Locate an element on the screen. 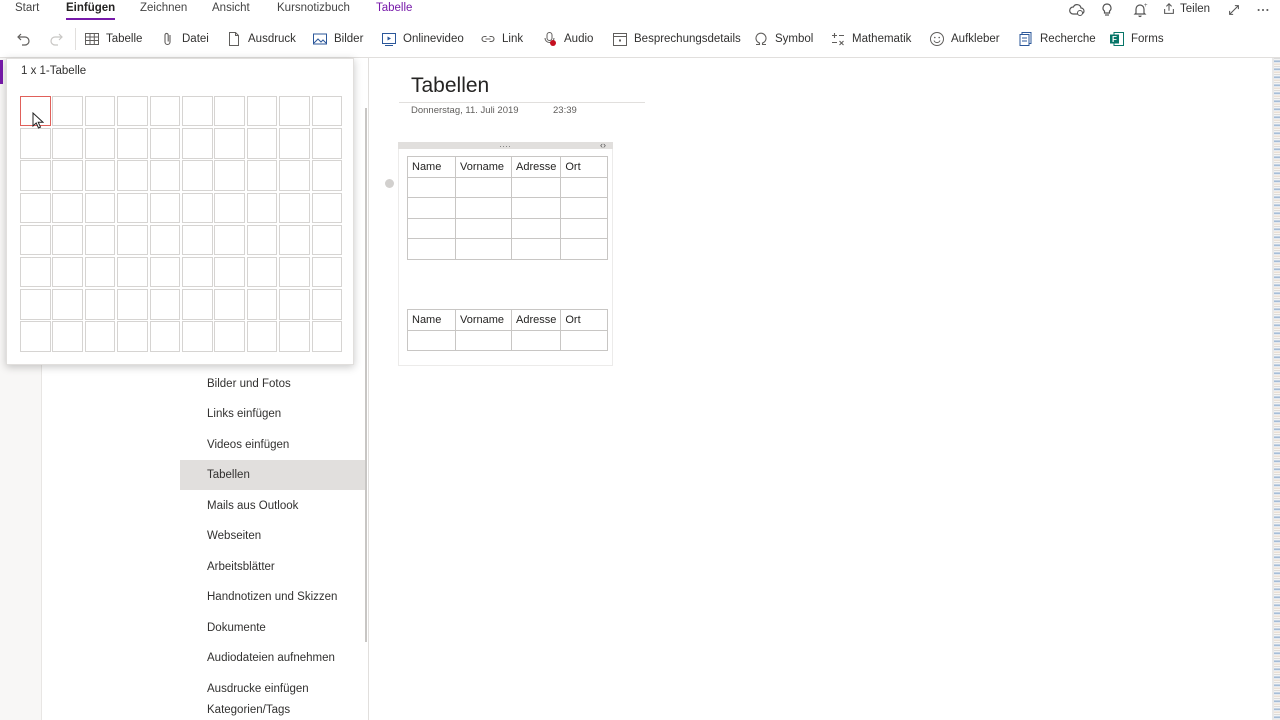 The width and height of the screenshot is (1280, 720). table-cell: Adresse is located at coordinates (536, 320).